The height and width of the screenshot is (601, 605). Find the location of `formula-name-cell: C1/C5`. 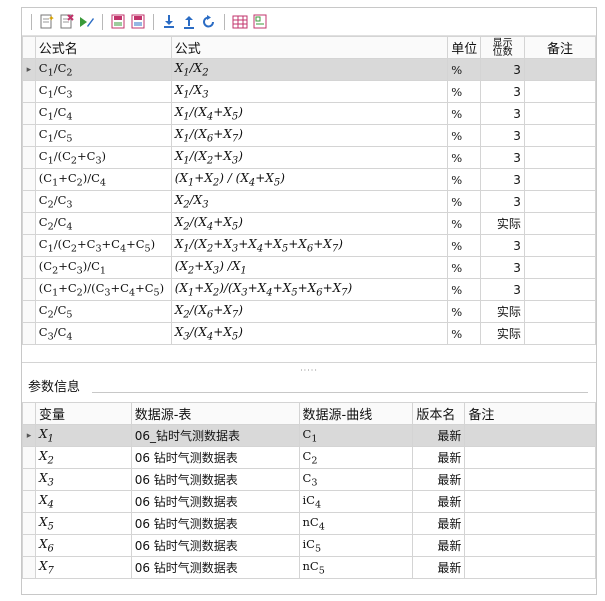

formula-name-cell: C1/C5 is located at coordinates (103, 135).